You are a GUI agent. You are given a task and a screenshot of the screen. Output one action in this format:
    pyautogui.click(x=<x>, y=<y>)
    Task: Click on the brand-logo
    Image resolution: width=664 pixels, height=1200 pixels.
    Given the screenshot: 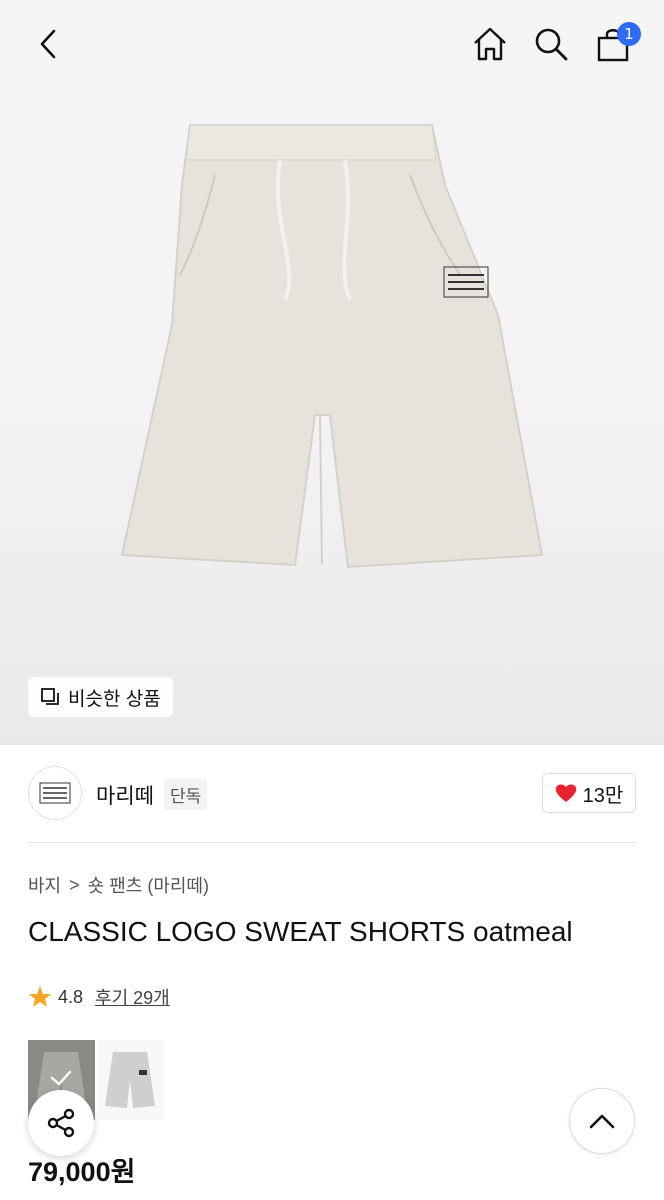 What is the action you would take?
    pyautogui.click(x=55, y=793)
    